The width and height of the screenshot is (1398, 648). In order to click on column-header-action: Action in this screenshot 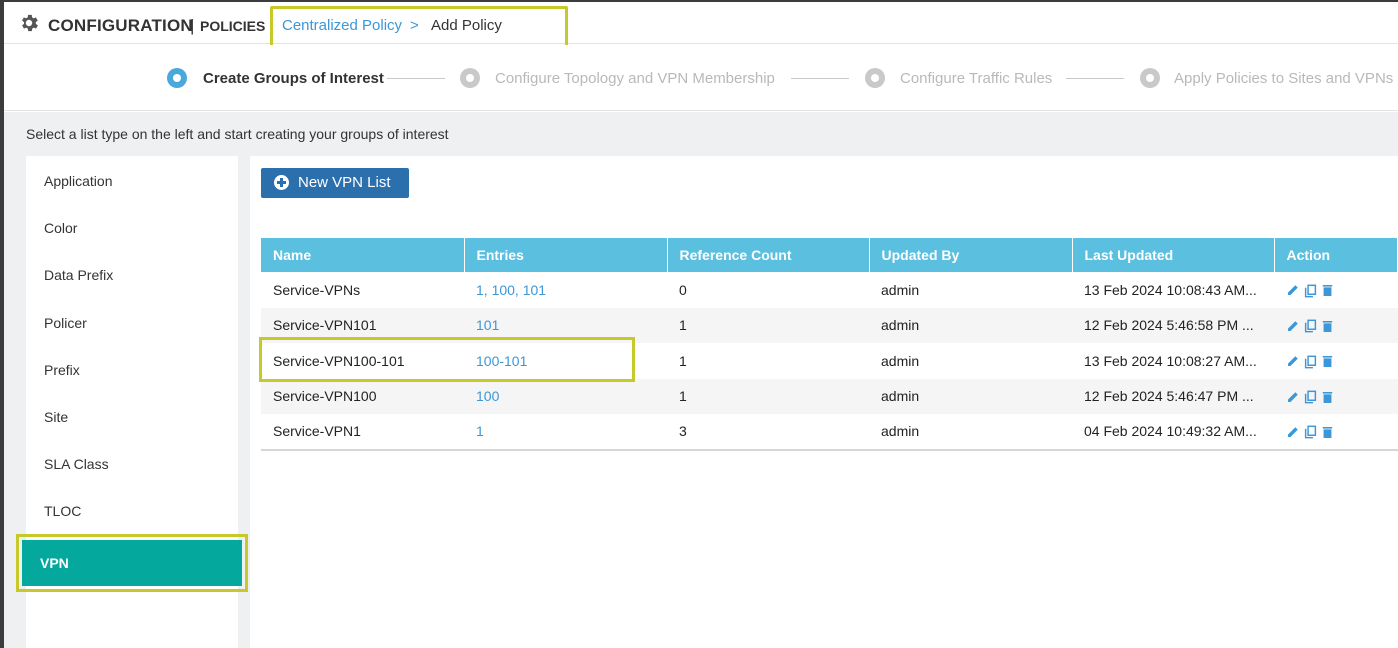, I will do `click(1336, 255)`.